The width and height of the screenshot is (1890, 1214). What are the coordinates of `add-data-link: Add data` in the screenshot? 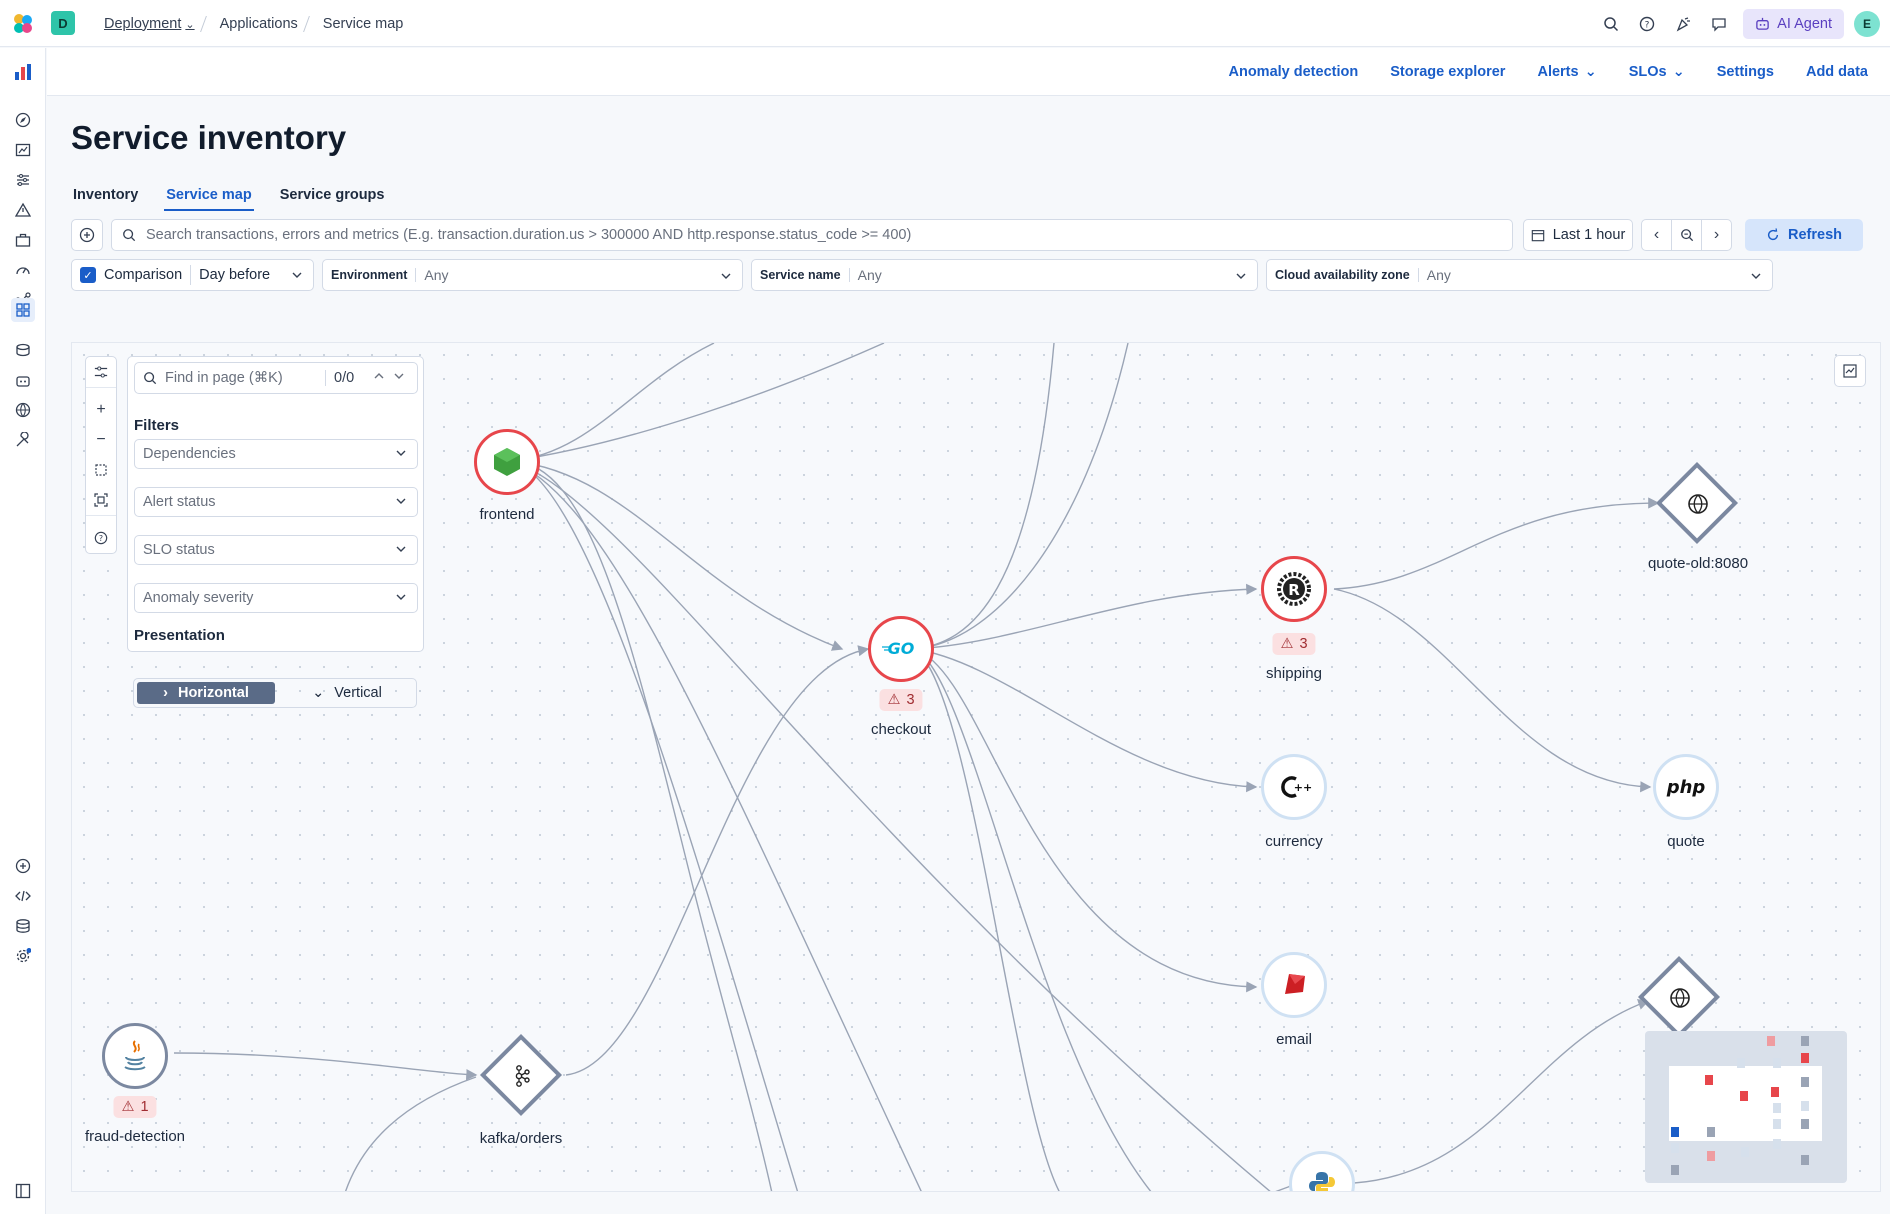 It's located at (1837, 72).